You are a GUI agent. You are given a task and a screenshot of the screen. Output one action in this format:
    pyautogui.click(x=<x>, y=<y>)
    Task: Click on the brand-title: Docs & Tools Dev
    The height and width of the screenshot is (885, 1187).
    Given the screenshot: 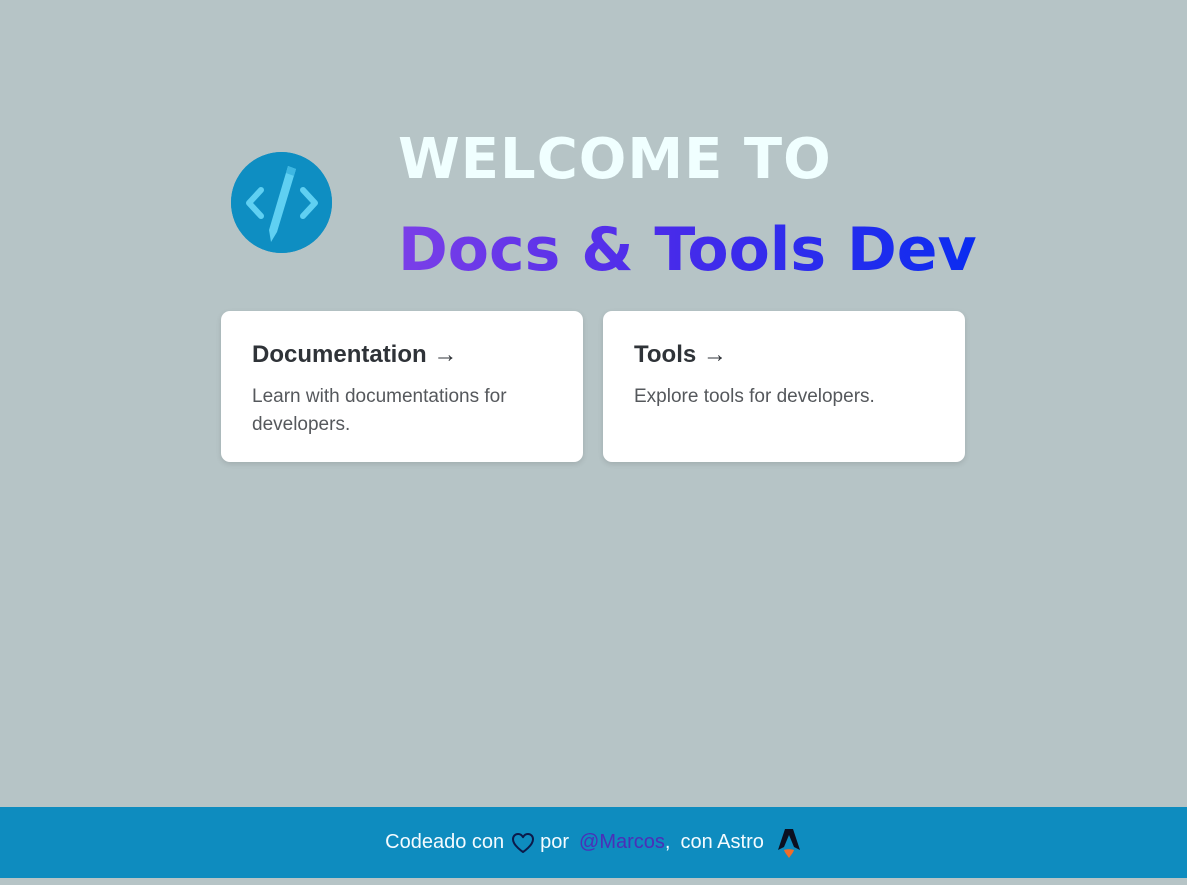 What is the action you would take?
    pyautogui.click(x=687, y=250)
    